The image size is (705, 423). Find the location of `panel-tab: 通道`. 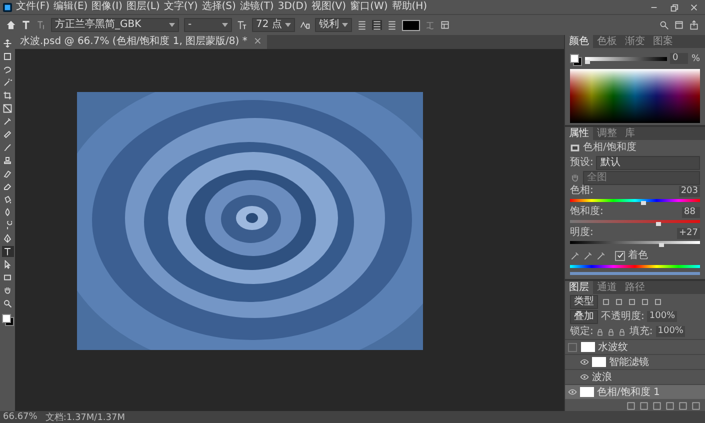

panel-tab: 通道 is located at coordinates (607, 287).